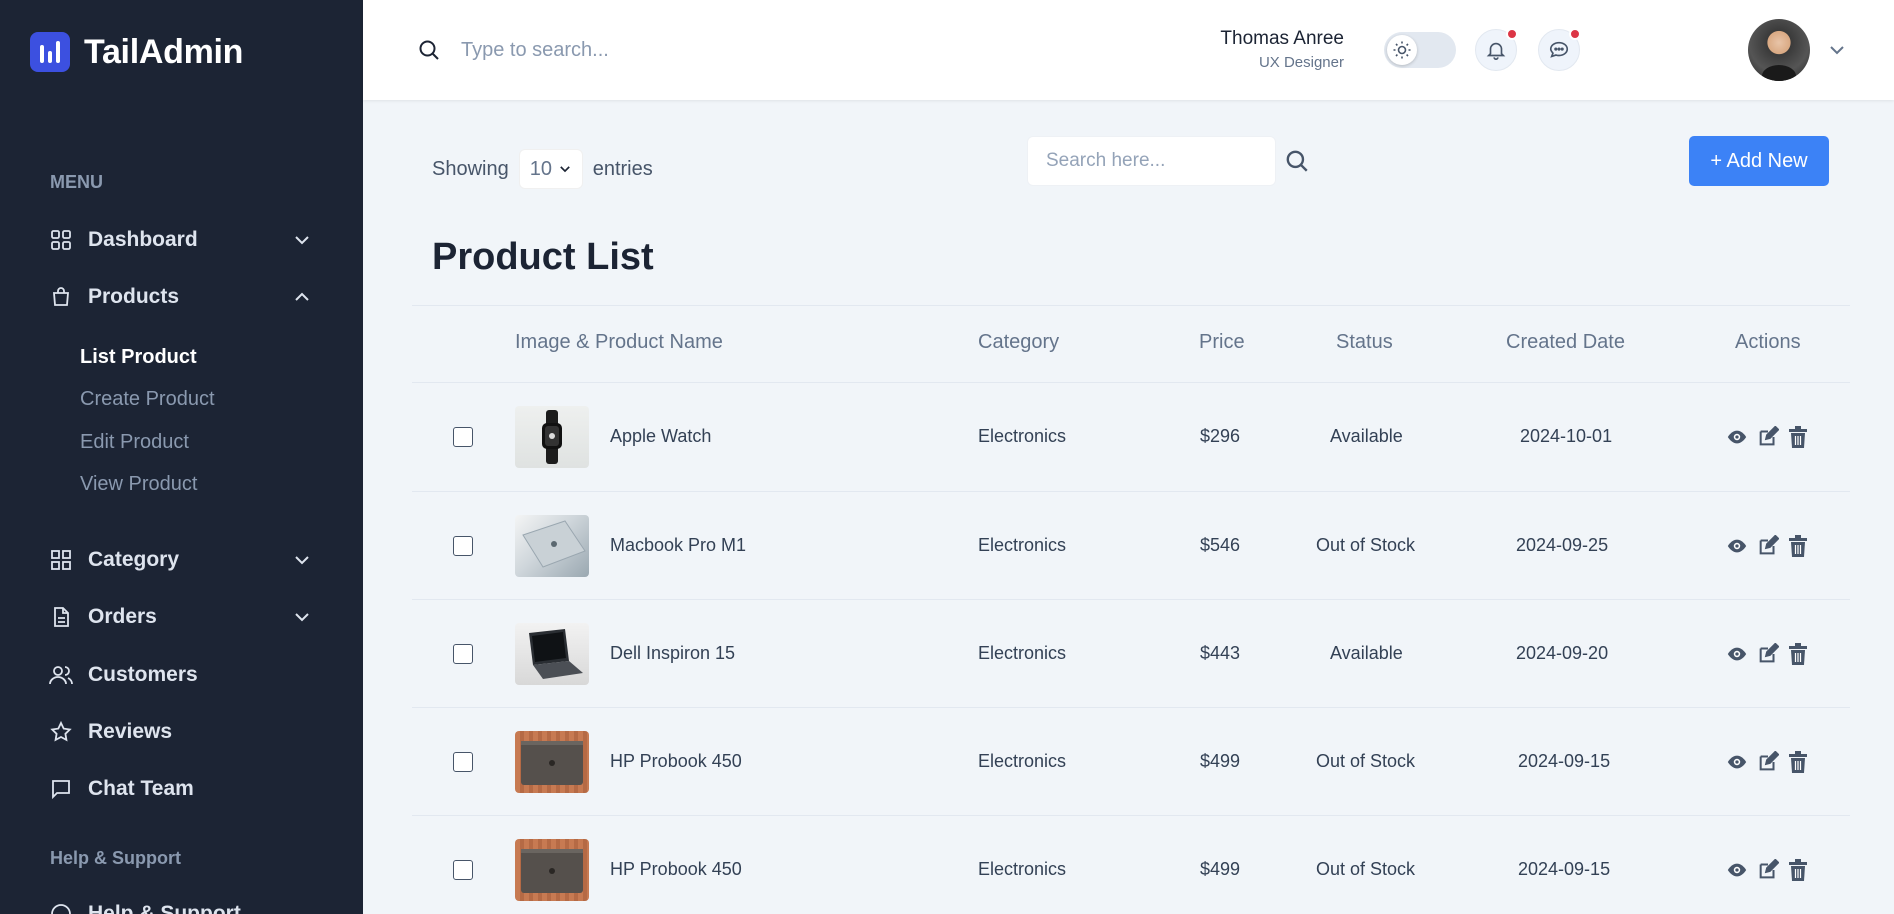 The height and width of the screenshot is (914, 1894). What do you see at coordinates (470, 168) in the screenshot?
I see `showing-label: Showing` at bounding box center [470, 168].